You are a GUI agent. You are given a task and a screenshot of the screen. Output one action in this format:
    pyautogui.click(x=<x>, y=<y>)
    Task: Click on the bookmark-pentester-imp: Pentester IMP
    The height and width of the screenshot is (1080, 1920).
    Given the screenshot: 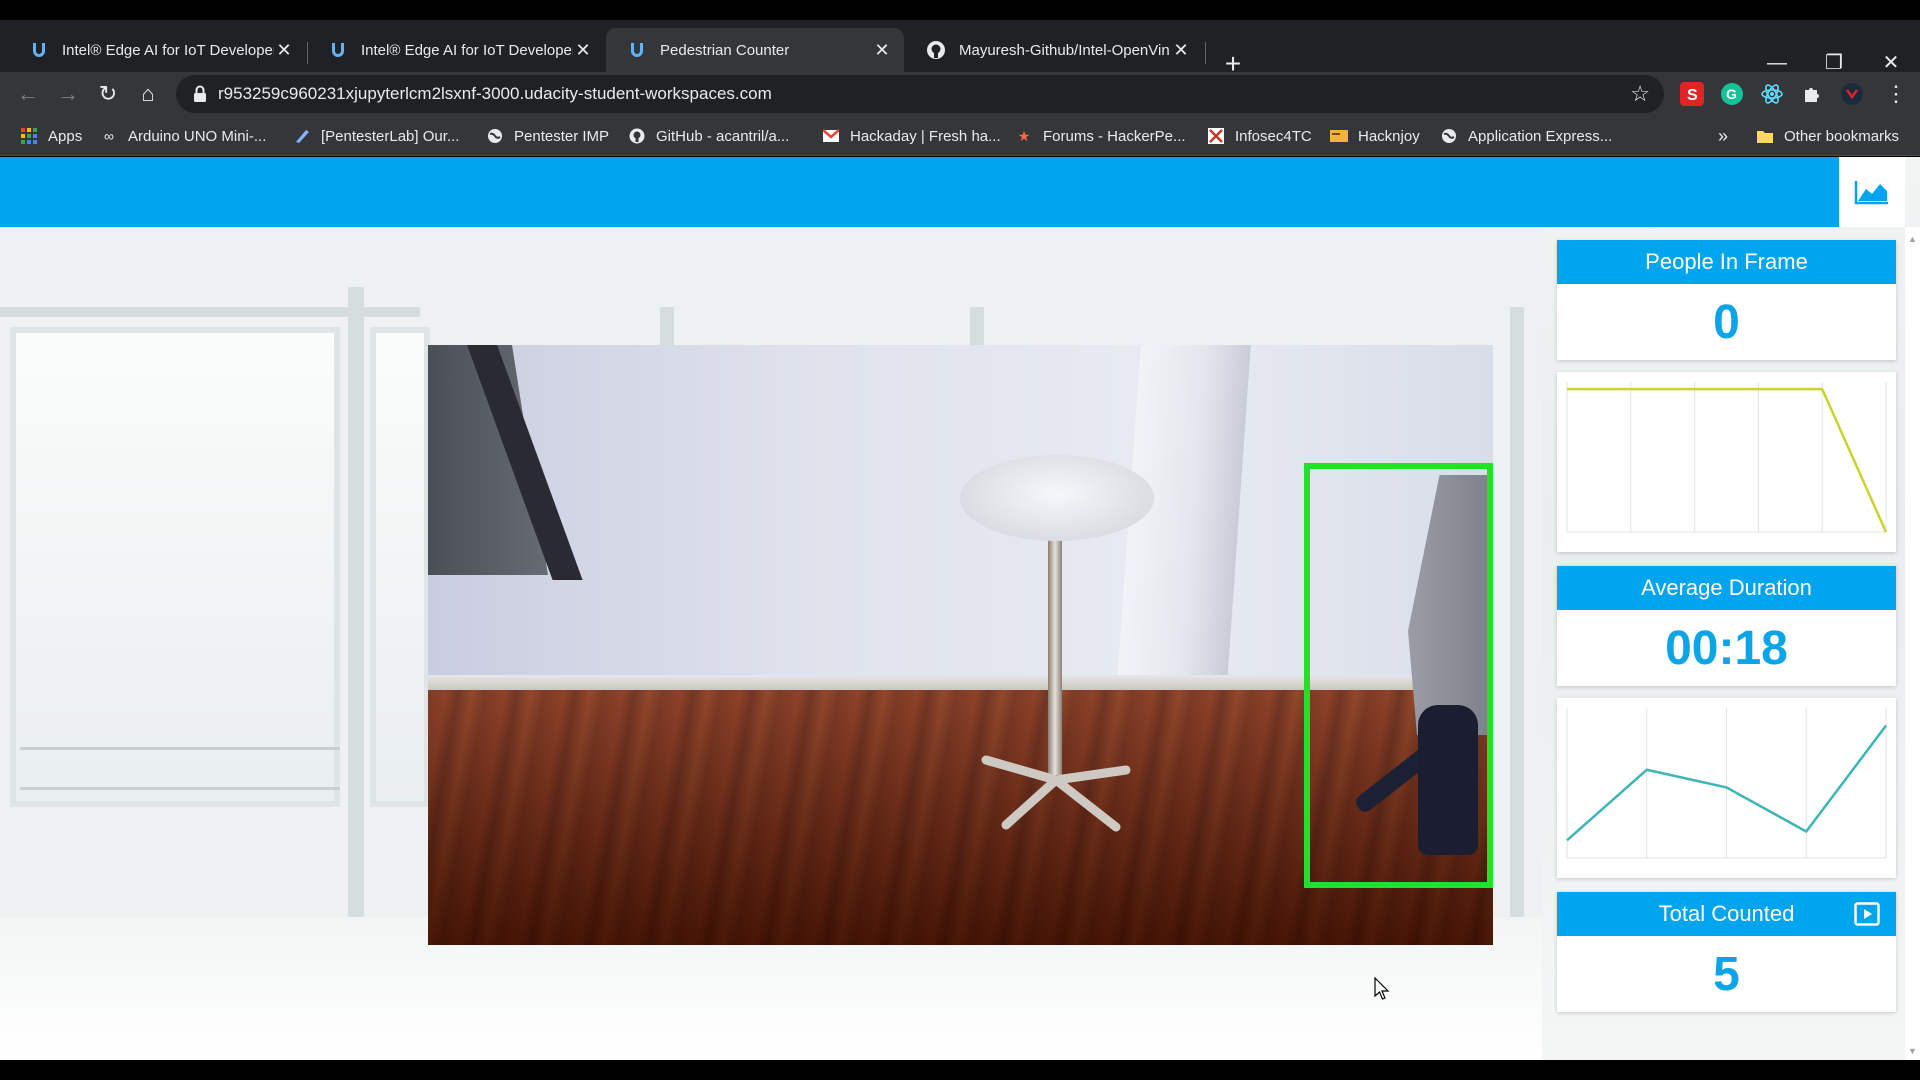 What is the action you would take?
    pyautogui.click(x=547, y=136)
    